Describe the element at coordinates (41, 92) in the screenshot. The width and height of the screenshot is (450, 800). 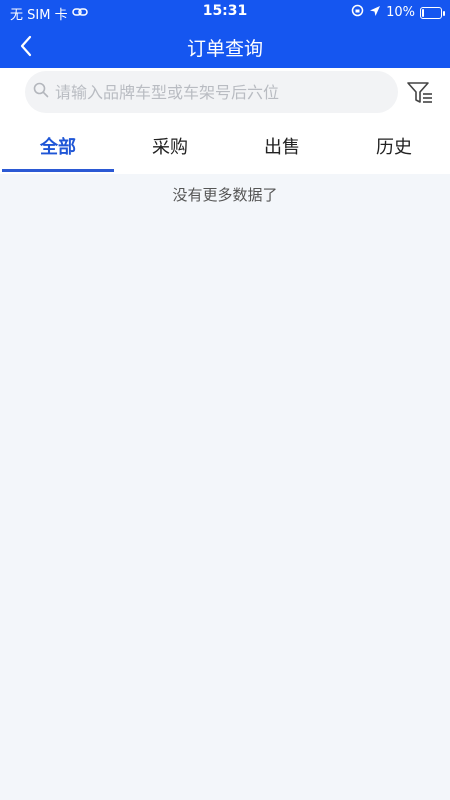
I see `search-icon` at that location.